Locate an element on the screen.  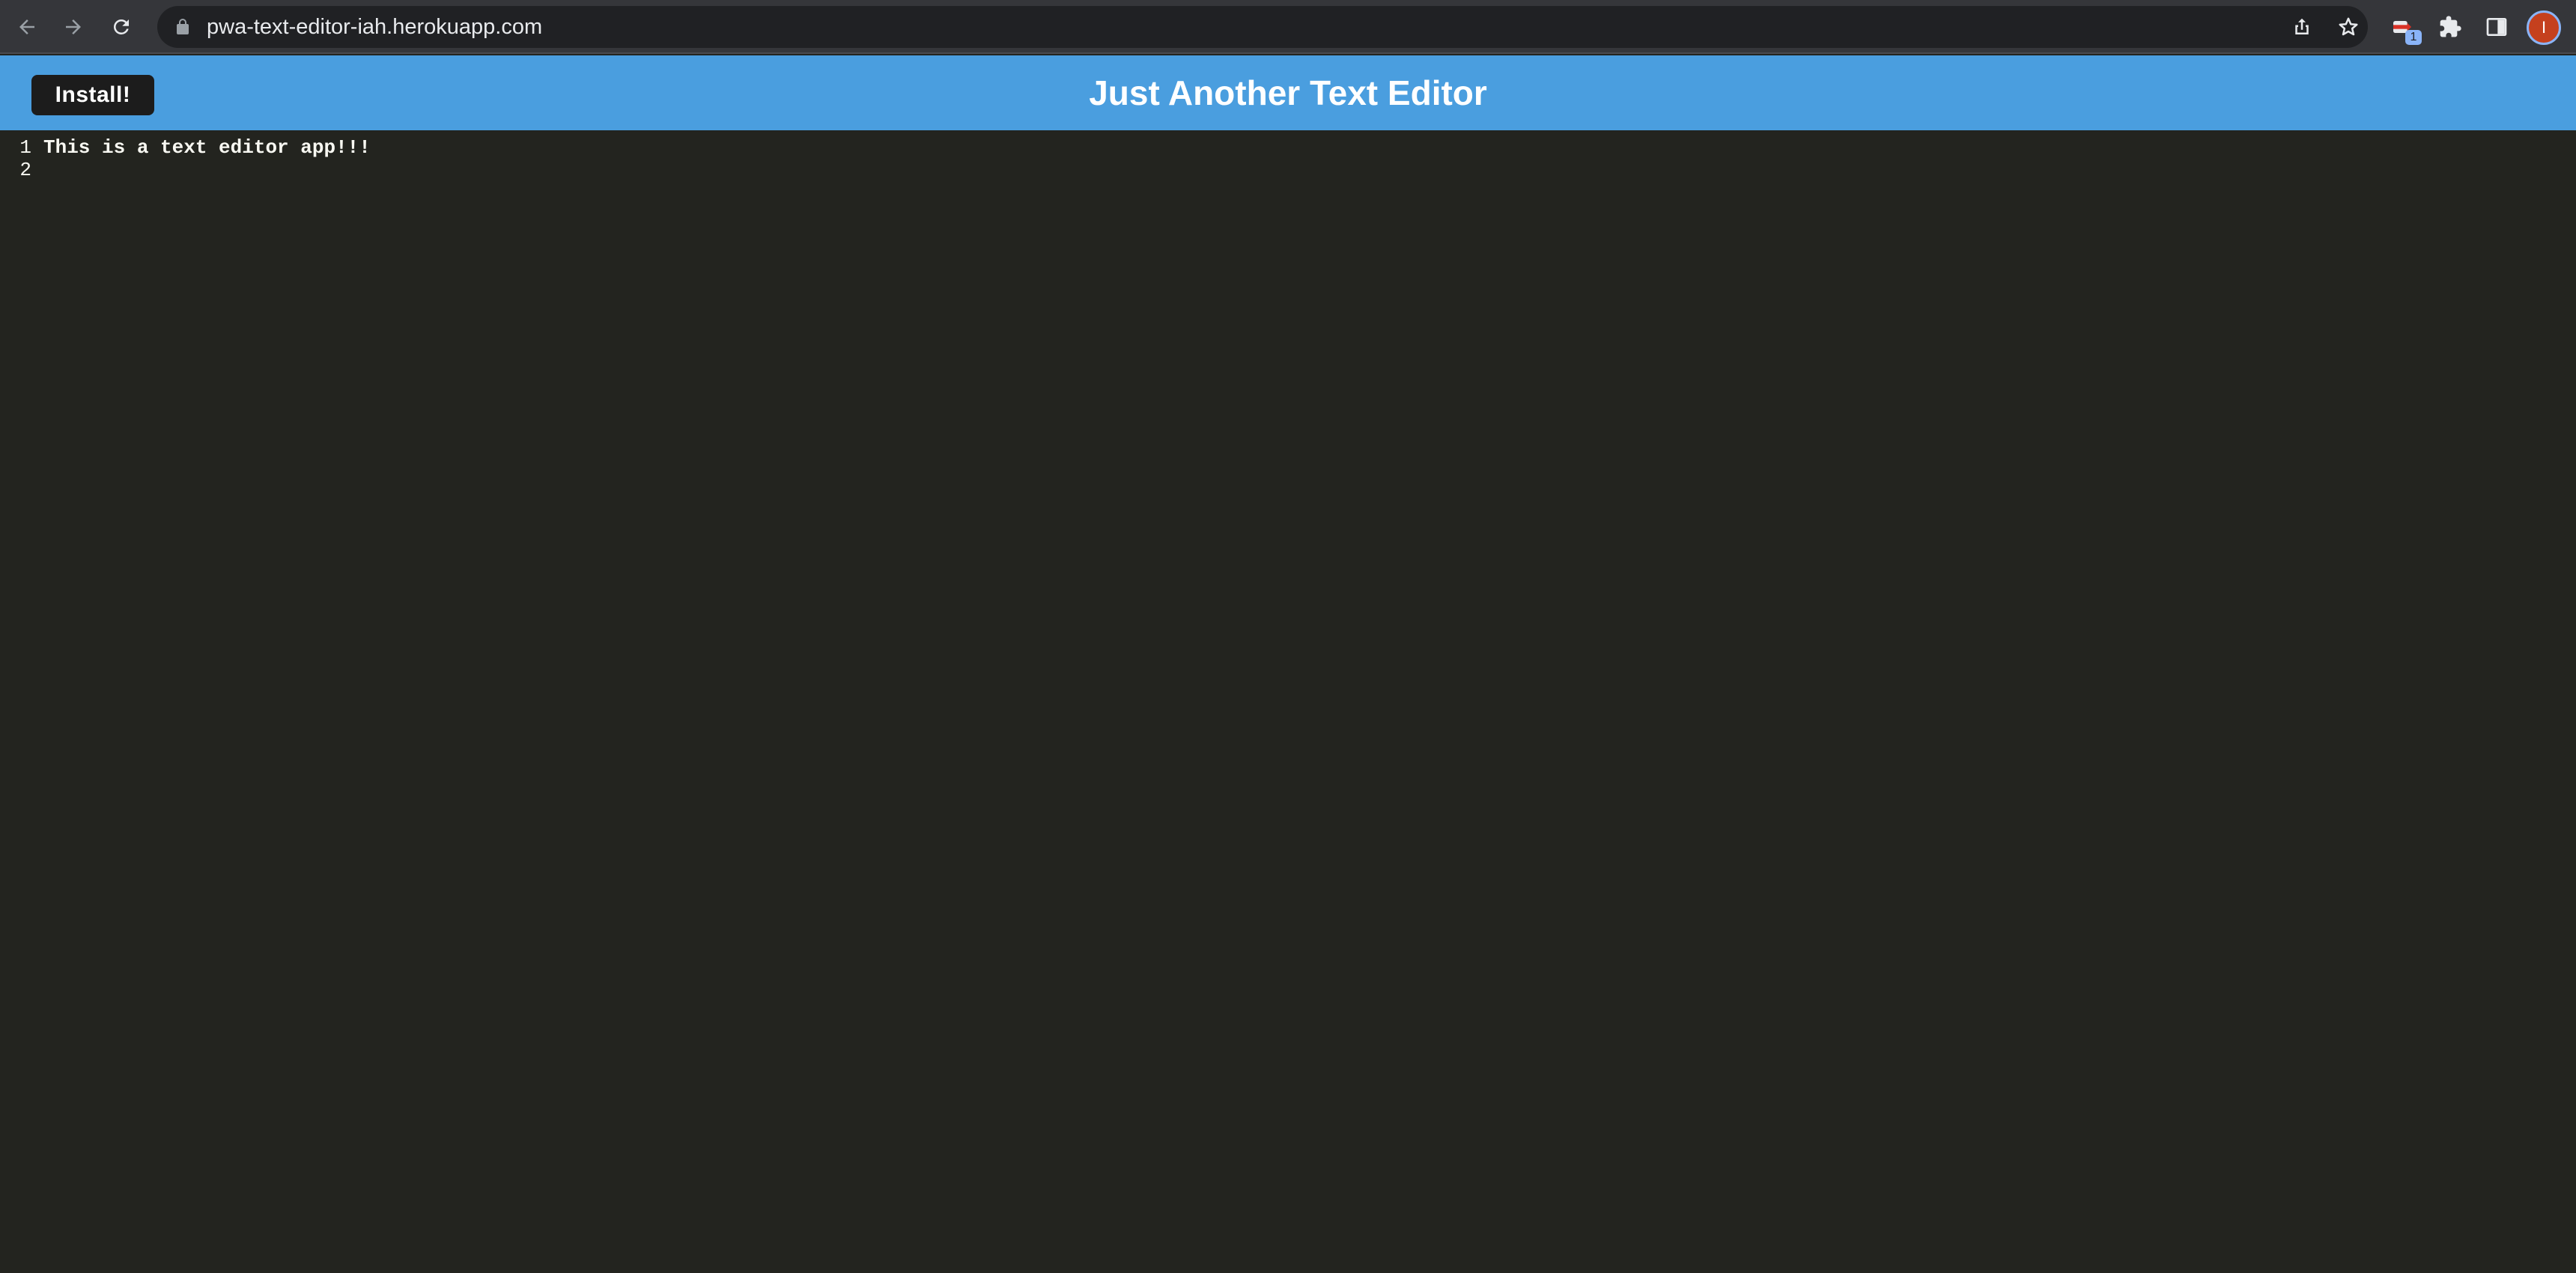
side-panel-button is located at coordinates (2496, 27).